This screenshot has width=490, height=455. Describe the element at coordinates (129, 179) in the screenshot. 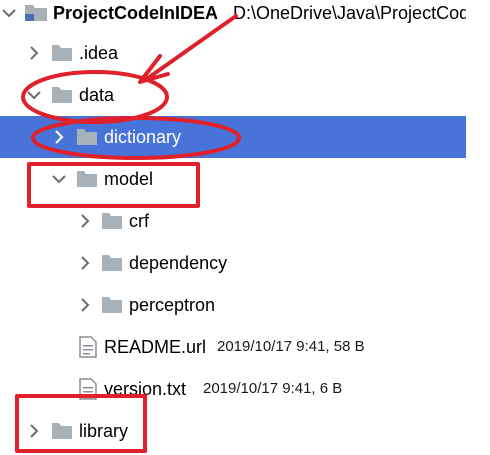

I see `tree-item-label: model` at that location.